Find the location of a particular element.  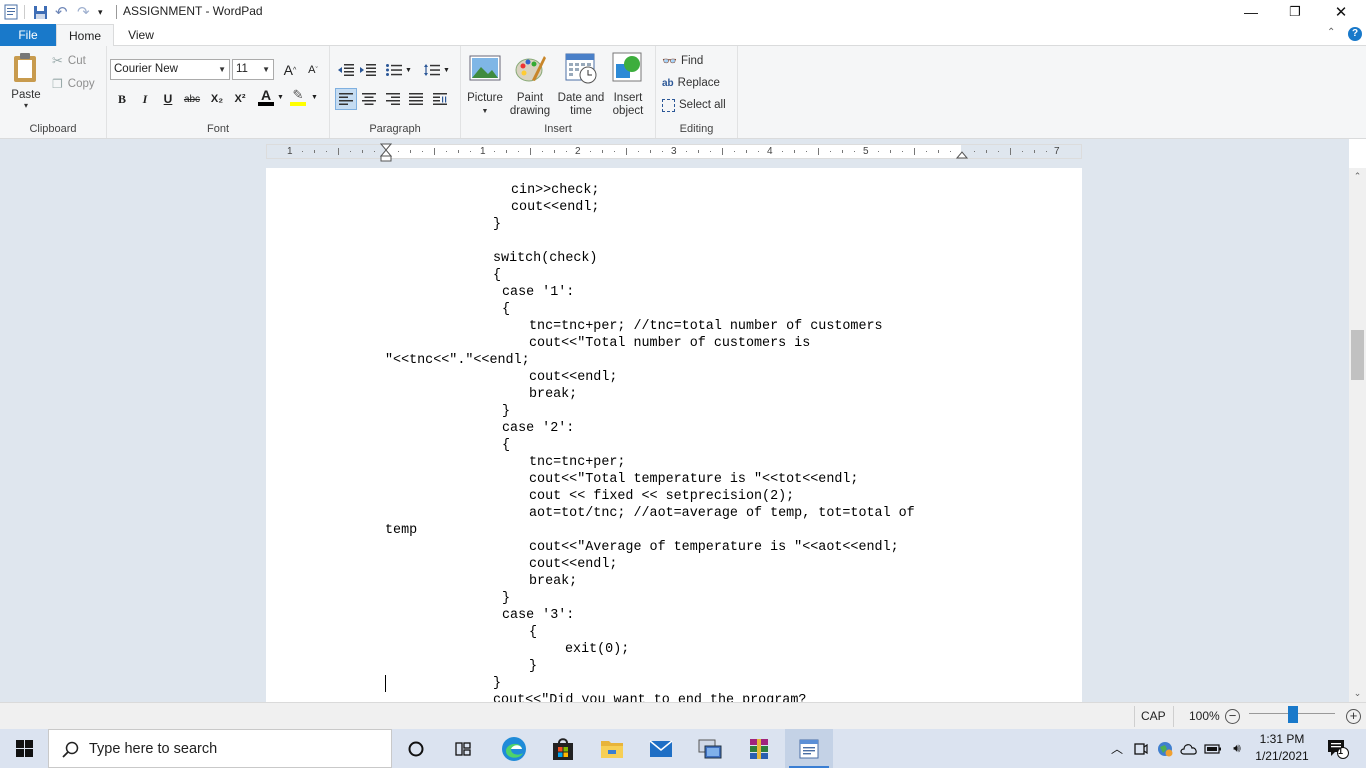

edge-taskbar-icon is located at coordinates (514, 748).